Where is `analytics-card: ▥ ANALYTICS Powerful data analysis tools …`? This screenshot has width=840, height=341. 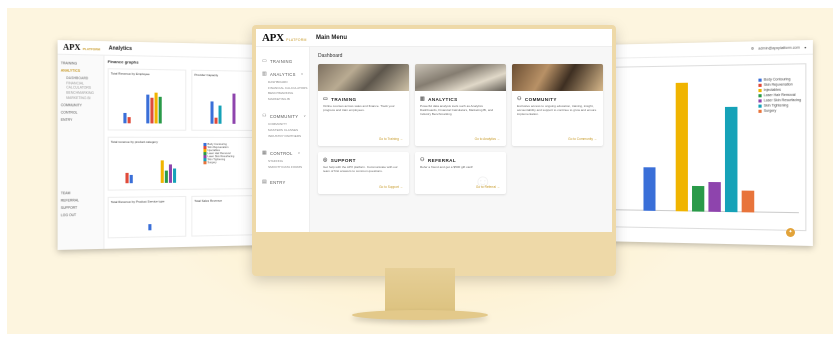 analytics-card: ▥ ANALYTICS Powerful data analysis tools … is located at coordinates (460, 105).